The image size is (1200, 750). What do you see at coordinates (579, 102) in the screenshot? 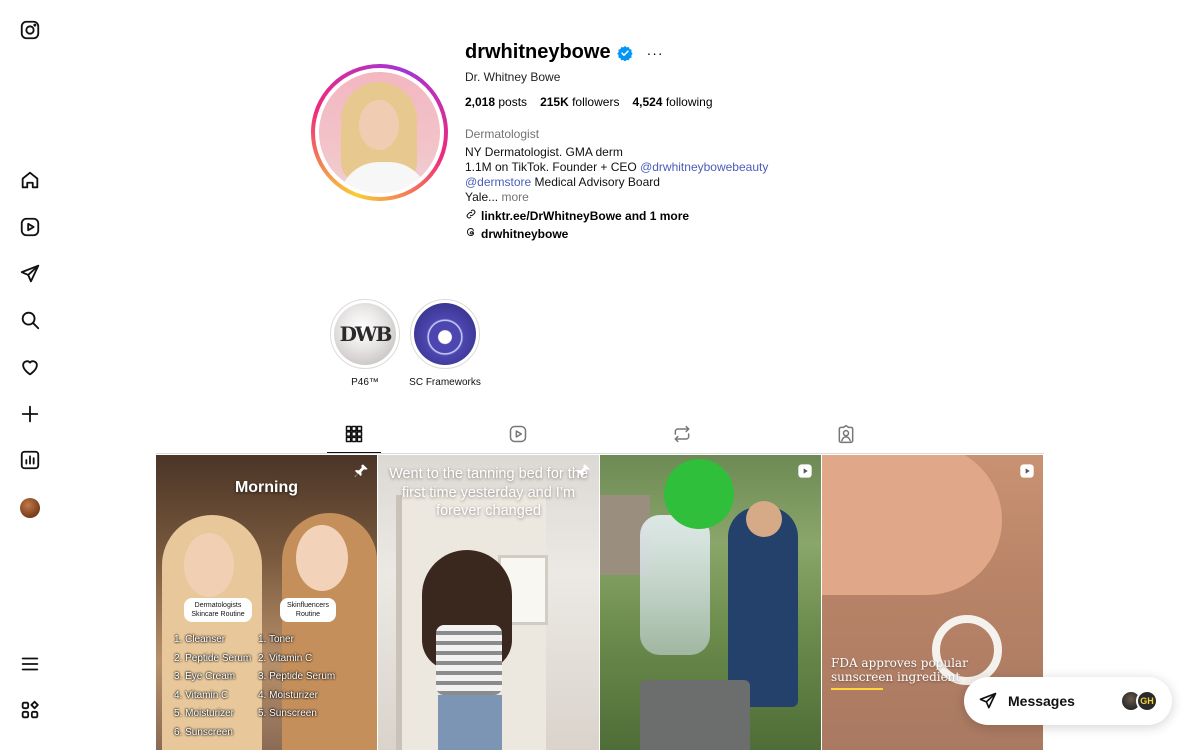
I see `followers-link: 215K followers` at bounding box center [579, 102].